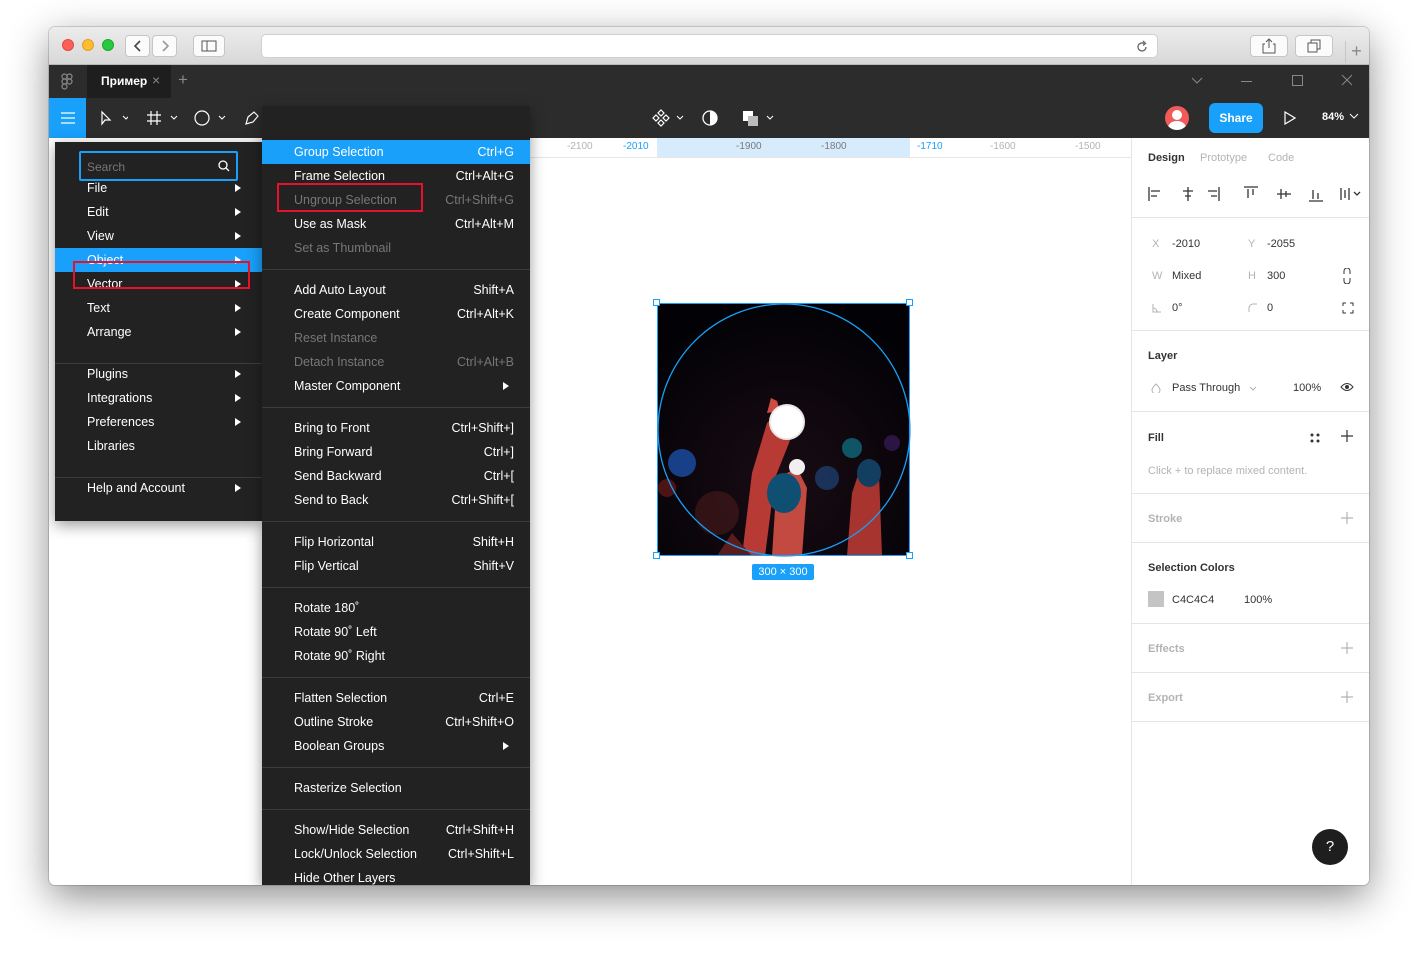 The width and height of the screenshot is (1418, 956). What do you see at coordinates (1236, 118) in the screenshot?
I see `share-button: Share` at bounding box center [1236, 118].